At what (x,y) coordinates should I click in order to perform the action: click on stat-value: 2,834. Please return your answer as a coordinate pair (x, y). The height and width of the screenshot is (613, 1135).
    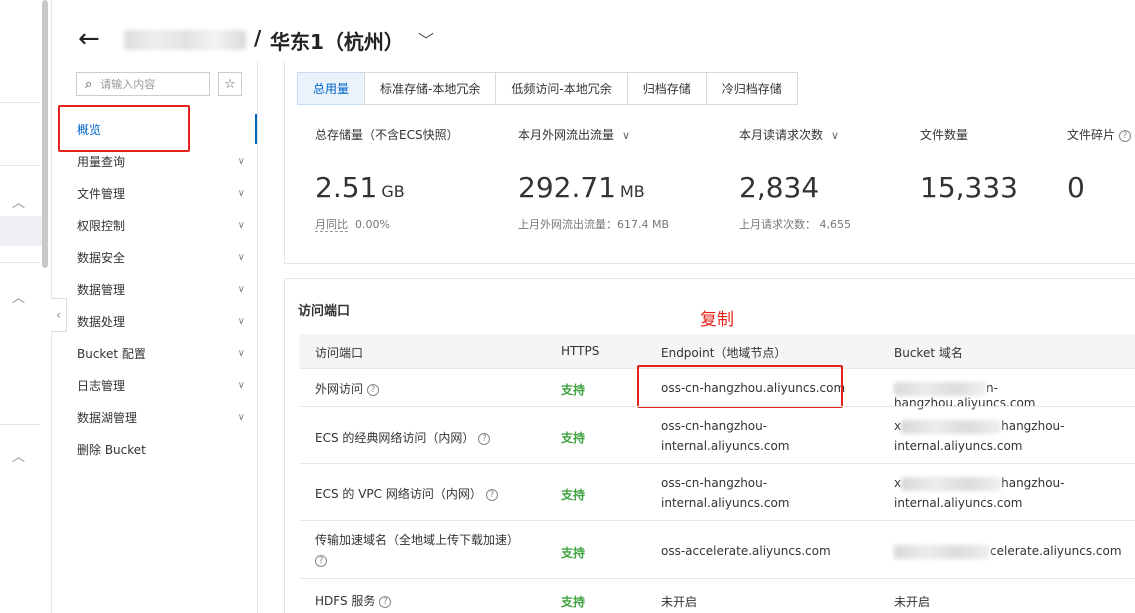
    Looking at the image, I should click on (779, 187).